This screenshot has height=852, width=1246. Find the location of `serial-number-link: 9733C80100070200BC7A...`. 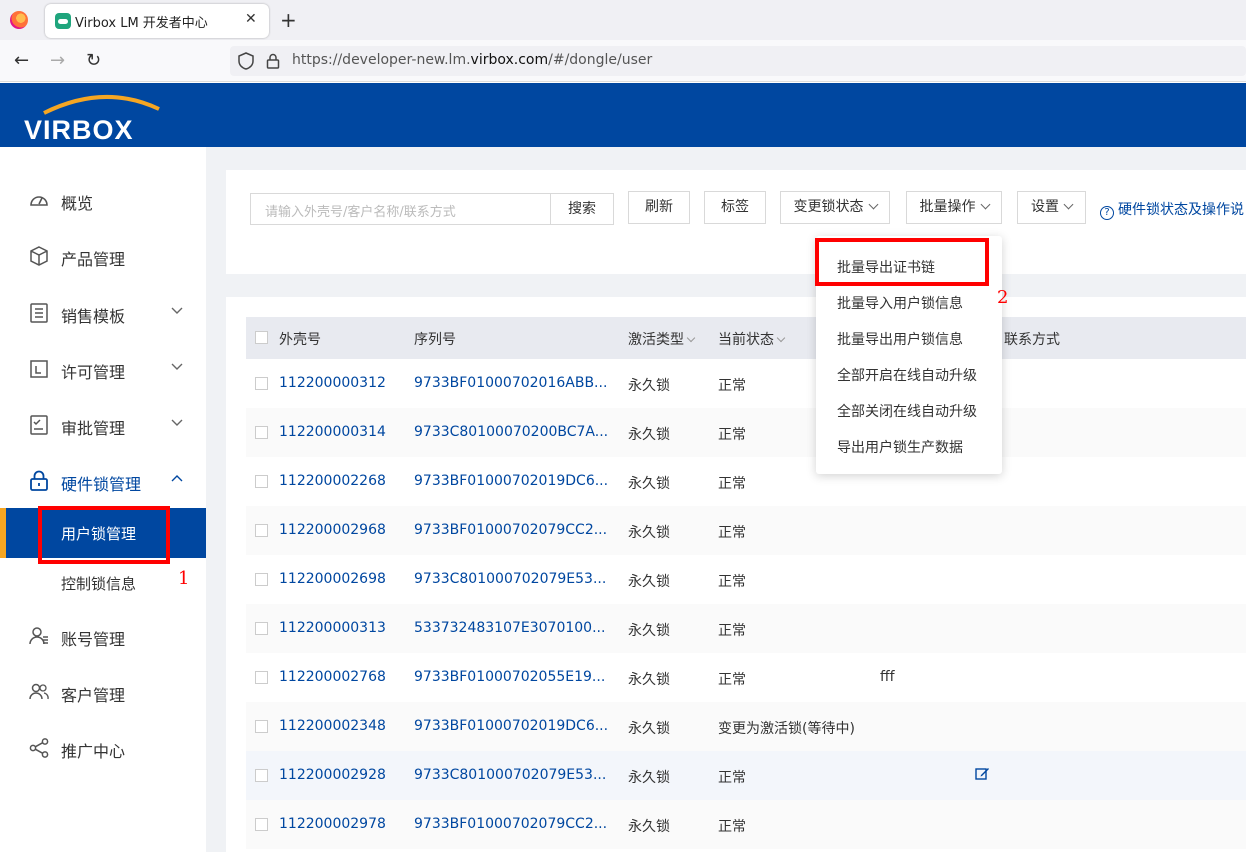

serial-number-link: 9733C80100070200BC7A... is located at coordinates (511, 432).